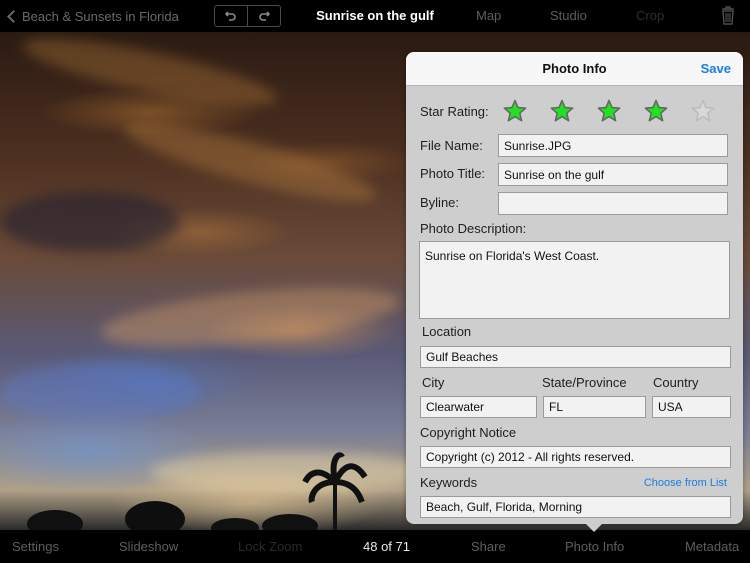  Describe the element at coordinates (478, 407) in the screenshot. I see `city-field: Clearwater` at that location.